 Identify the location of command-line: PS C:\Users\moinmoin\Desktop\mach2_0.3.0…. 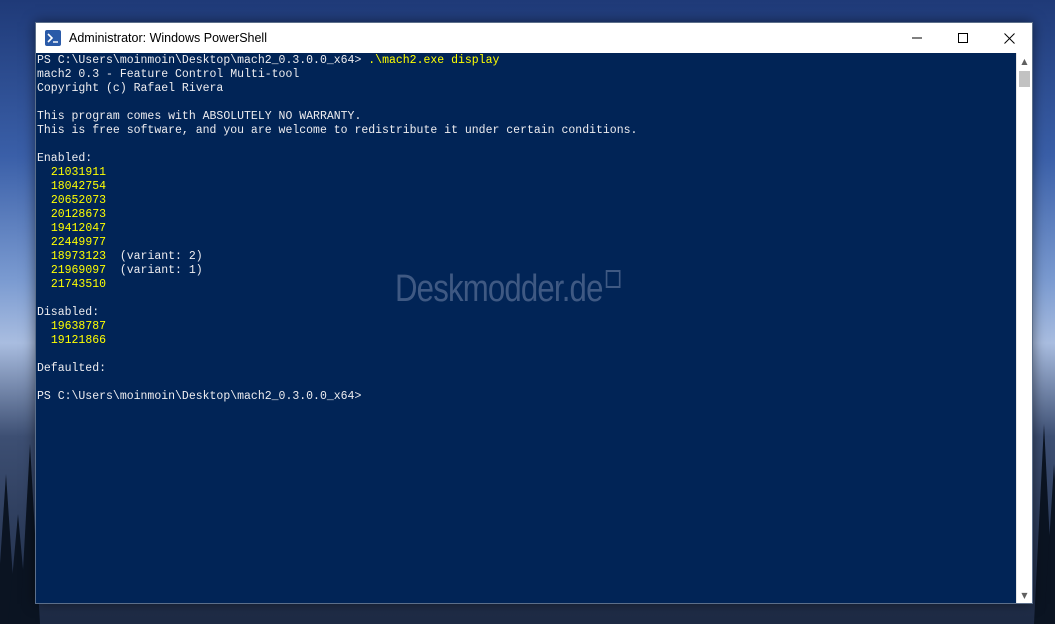
(526, 61).